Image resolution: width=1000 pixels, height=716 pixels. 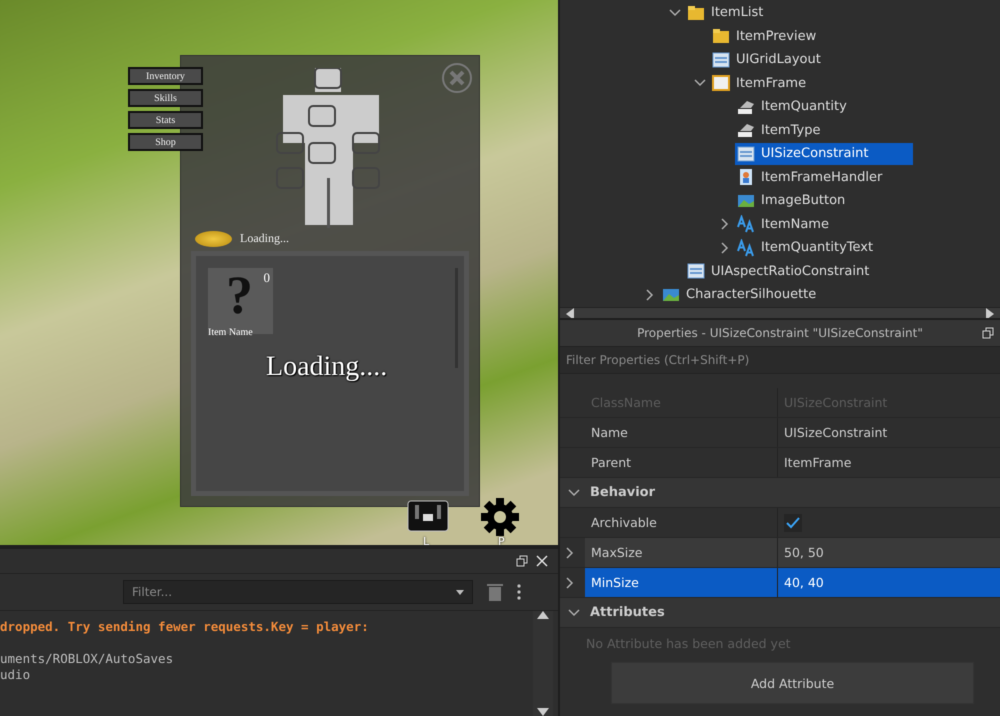 I want to click on hotkey-label: P, so click(x=501, y=540).